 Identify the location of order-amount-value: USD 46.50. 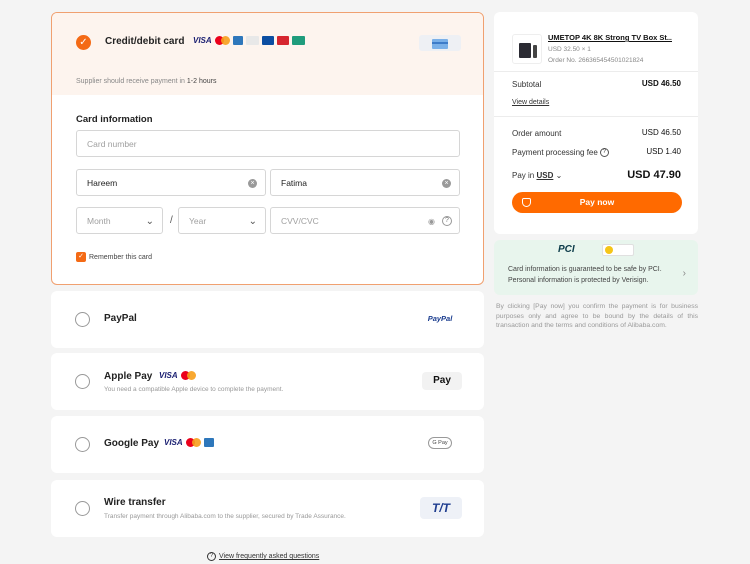
(661, 132).